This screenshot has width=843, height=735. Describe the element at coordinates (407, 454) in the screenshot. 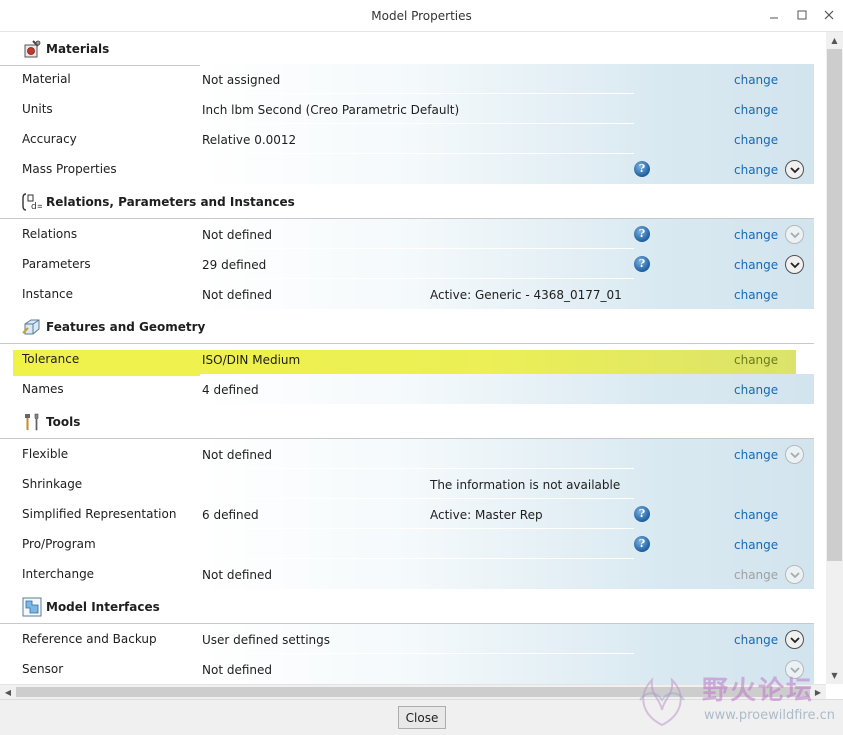

I see `row-flexible: Flexible Not defined change` at that location.